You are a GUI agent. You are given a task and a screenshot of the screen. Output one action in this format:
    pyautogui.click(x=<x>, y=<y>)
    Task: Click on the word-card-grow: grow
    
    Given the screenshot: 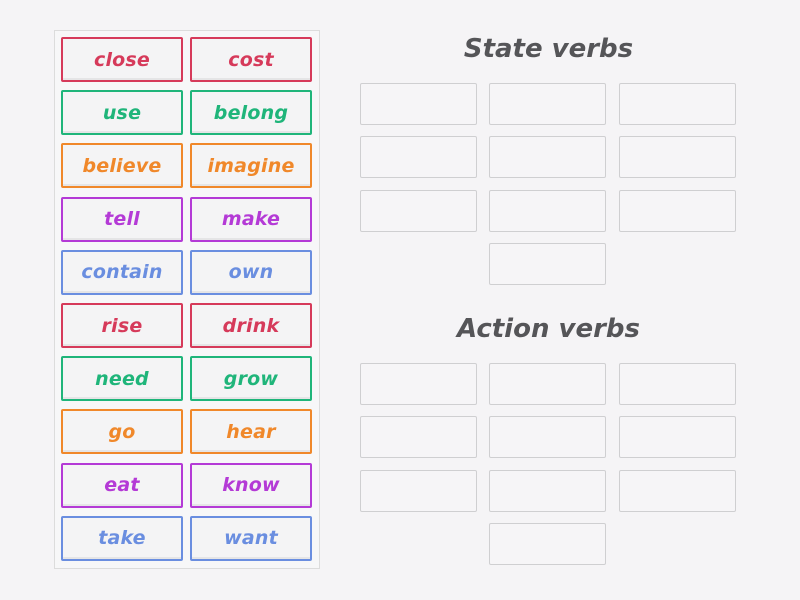 What is the action you would take?
    pyautogui.click(x=251, y=379)
    